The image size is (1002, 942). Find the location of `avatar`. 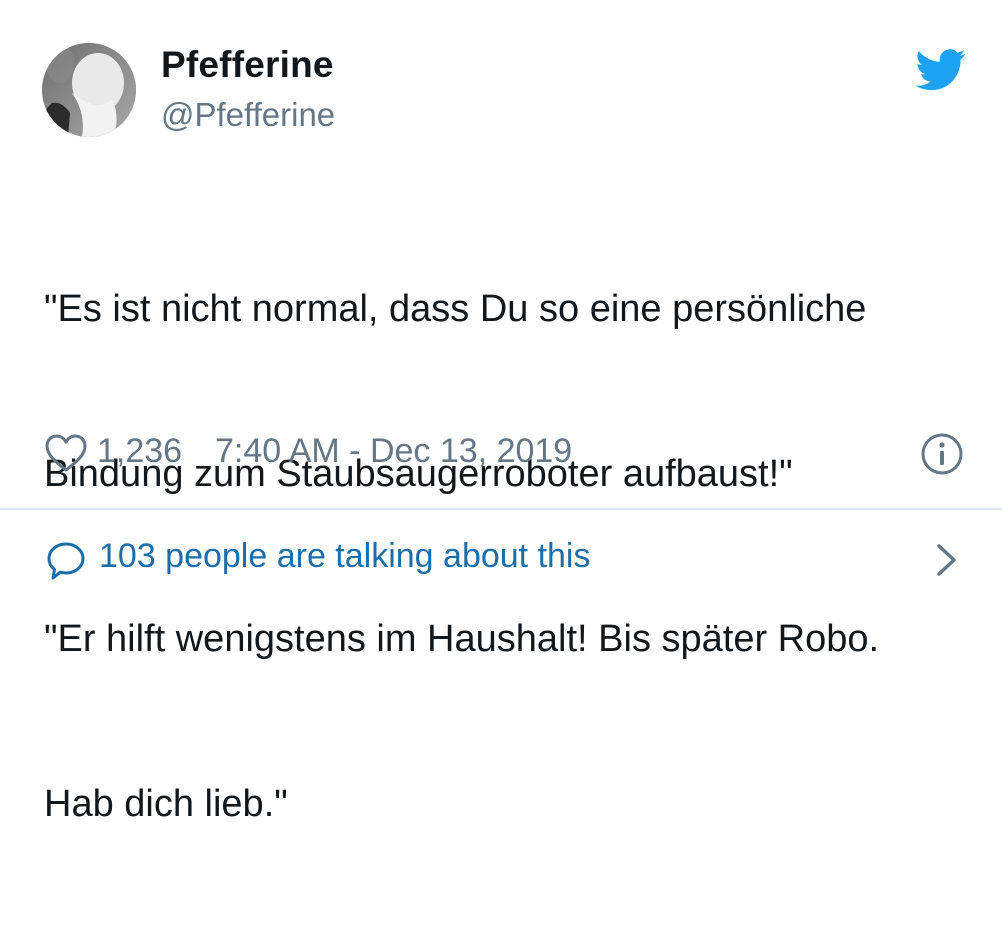

avatar is located at coordinates (89, 90).